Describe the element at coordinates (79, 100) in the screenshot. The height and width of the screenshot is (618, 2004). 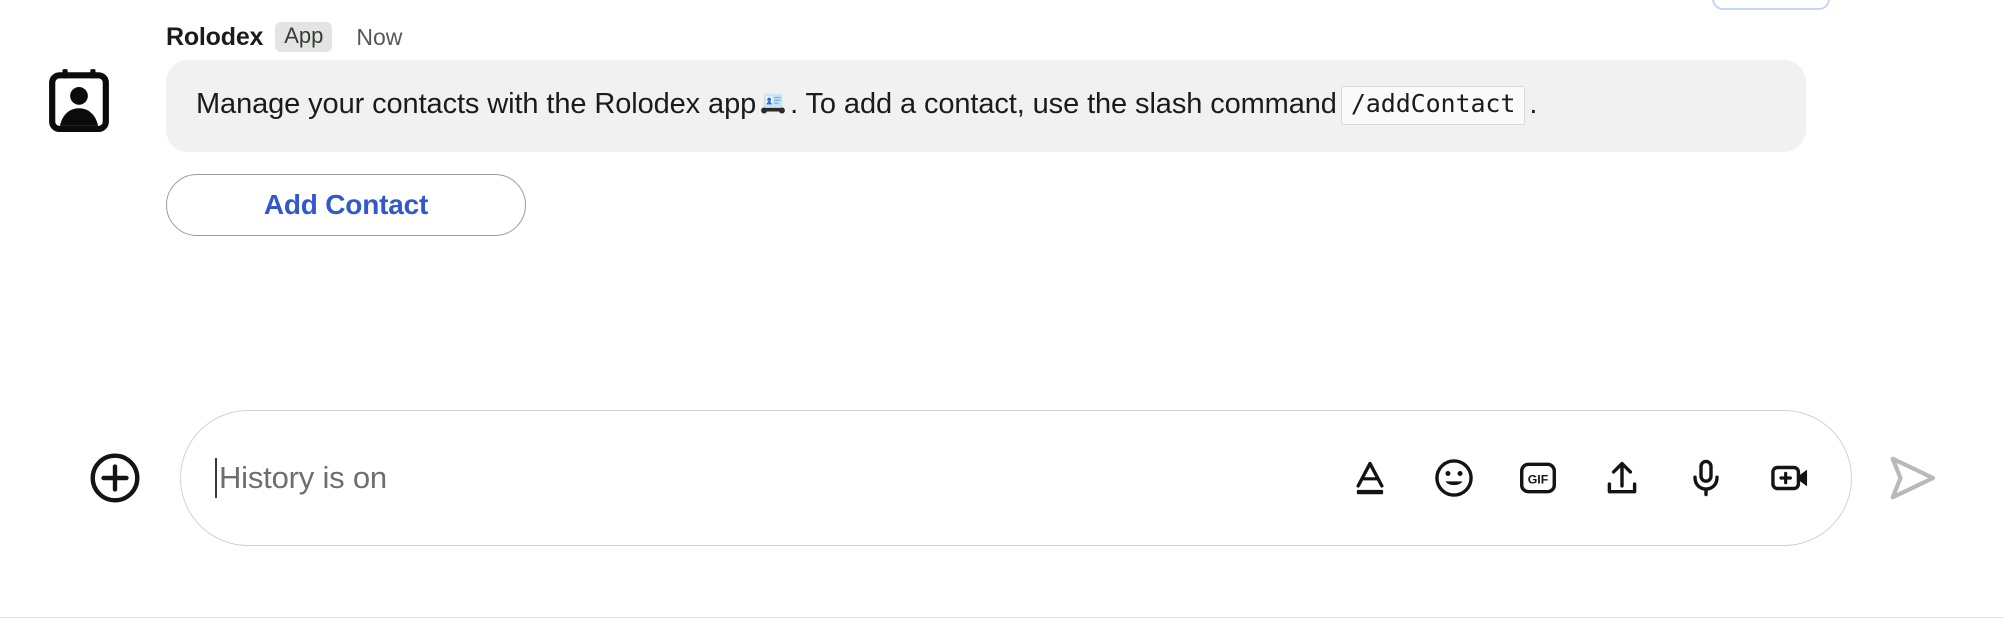
I see `contact-card-icon` at that location.